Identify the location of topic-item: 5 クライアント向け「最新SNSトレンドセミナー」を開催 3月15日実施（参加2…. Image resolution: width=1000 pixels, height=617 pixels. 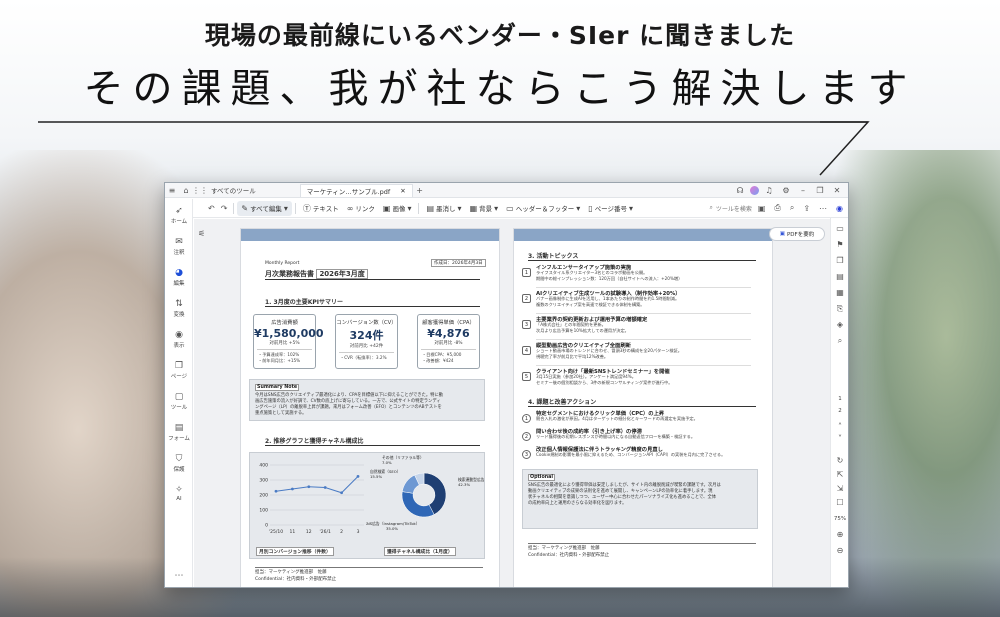
(642, 378).